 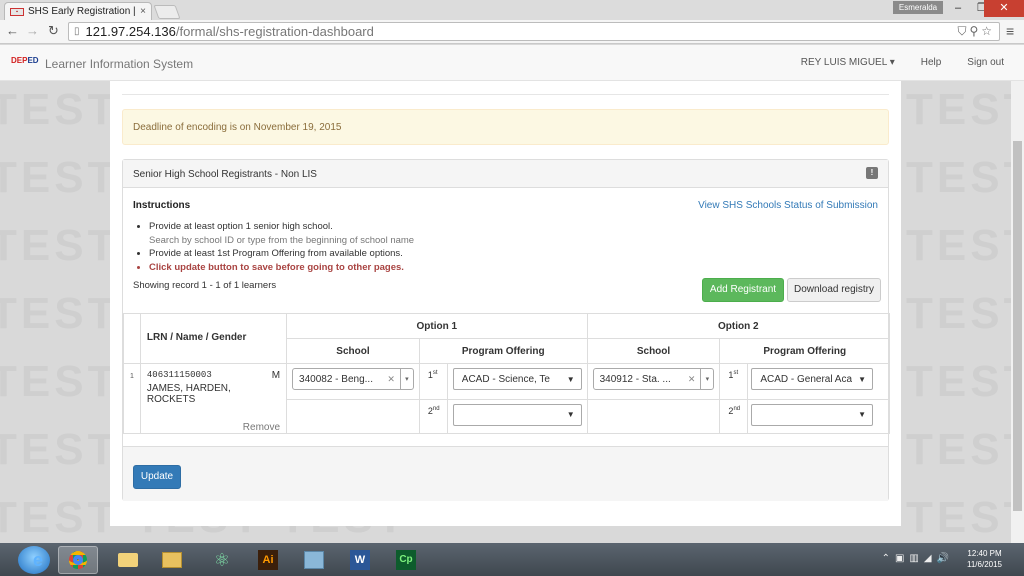 What do you see at coordinates (984, 559) in the screenshot?
I see `taskbar-clock: 12:40 PM 11/6/2015` at bounding box center [984, 559].